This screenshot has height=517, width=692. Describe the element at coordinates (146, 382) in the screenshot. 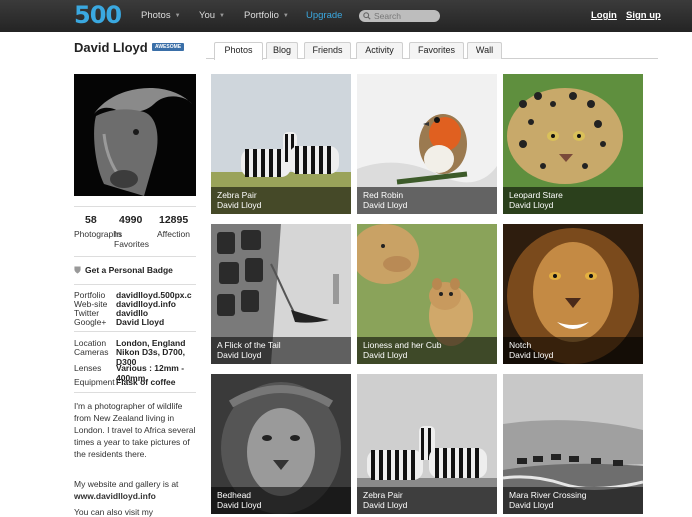

I see `info-value: Flask of coffee` at that location.